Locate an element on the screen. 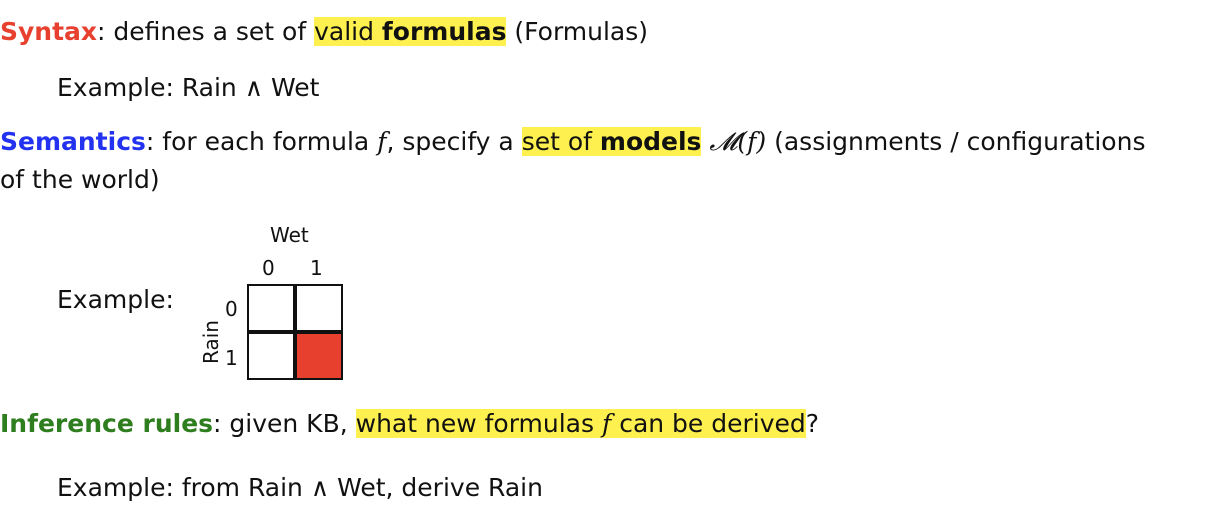  grid-cell-r0-c0 is located at coordinates (271, 308).